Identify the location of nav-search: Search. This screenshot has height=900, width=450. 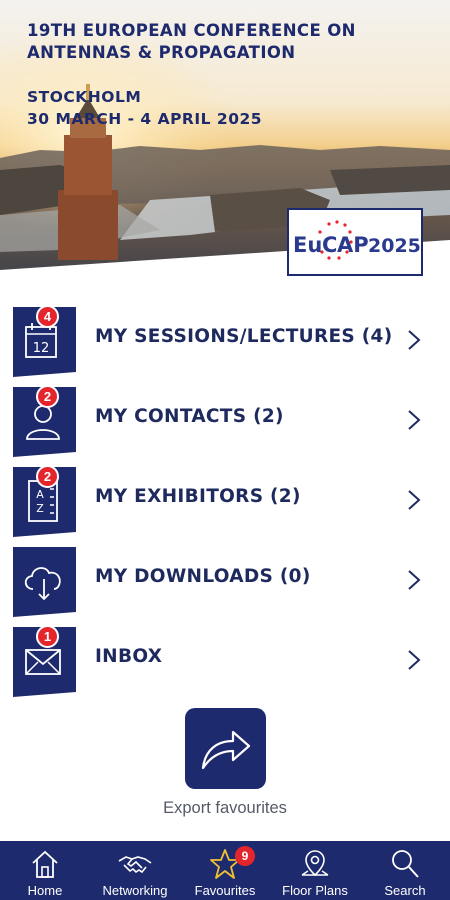
(405, 870).